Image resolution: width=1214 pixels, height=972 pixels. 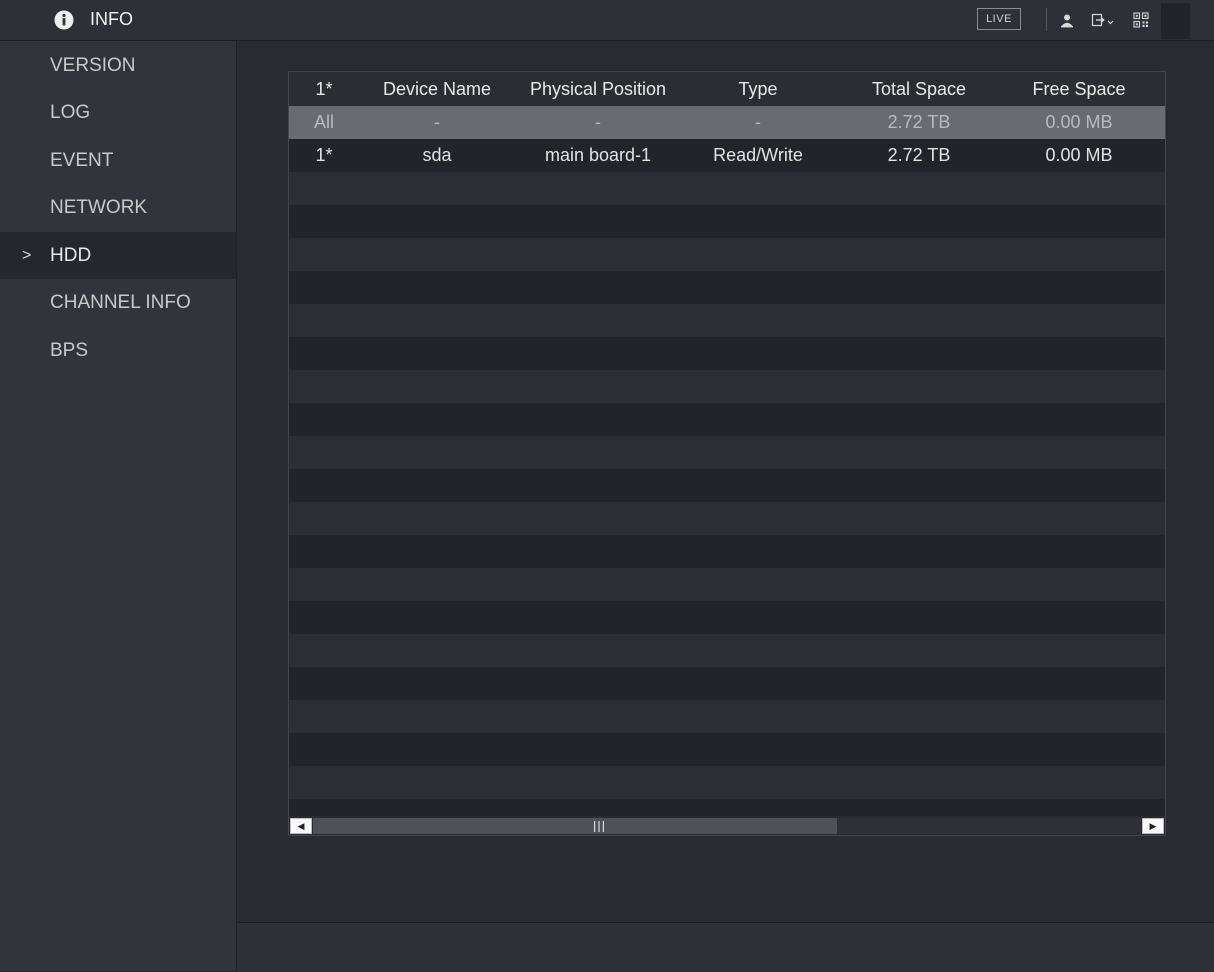 What do you see at coordinates (69, 350) in the screenshot?
I see `sidebar-item-label: BPS` at bounding box center [69, 350].